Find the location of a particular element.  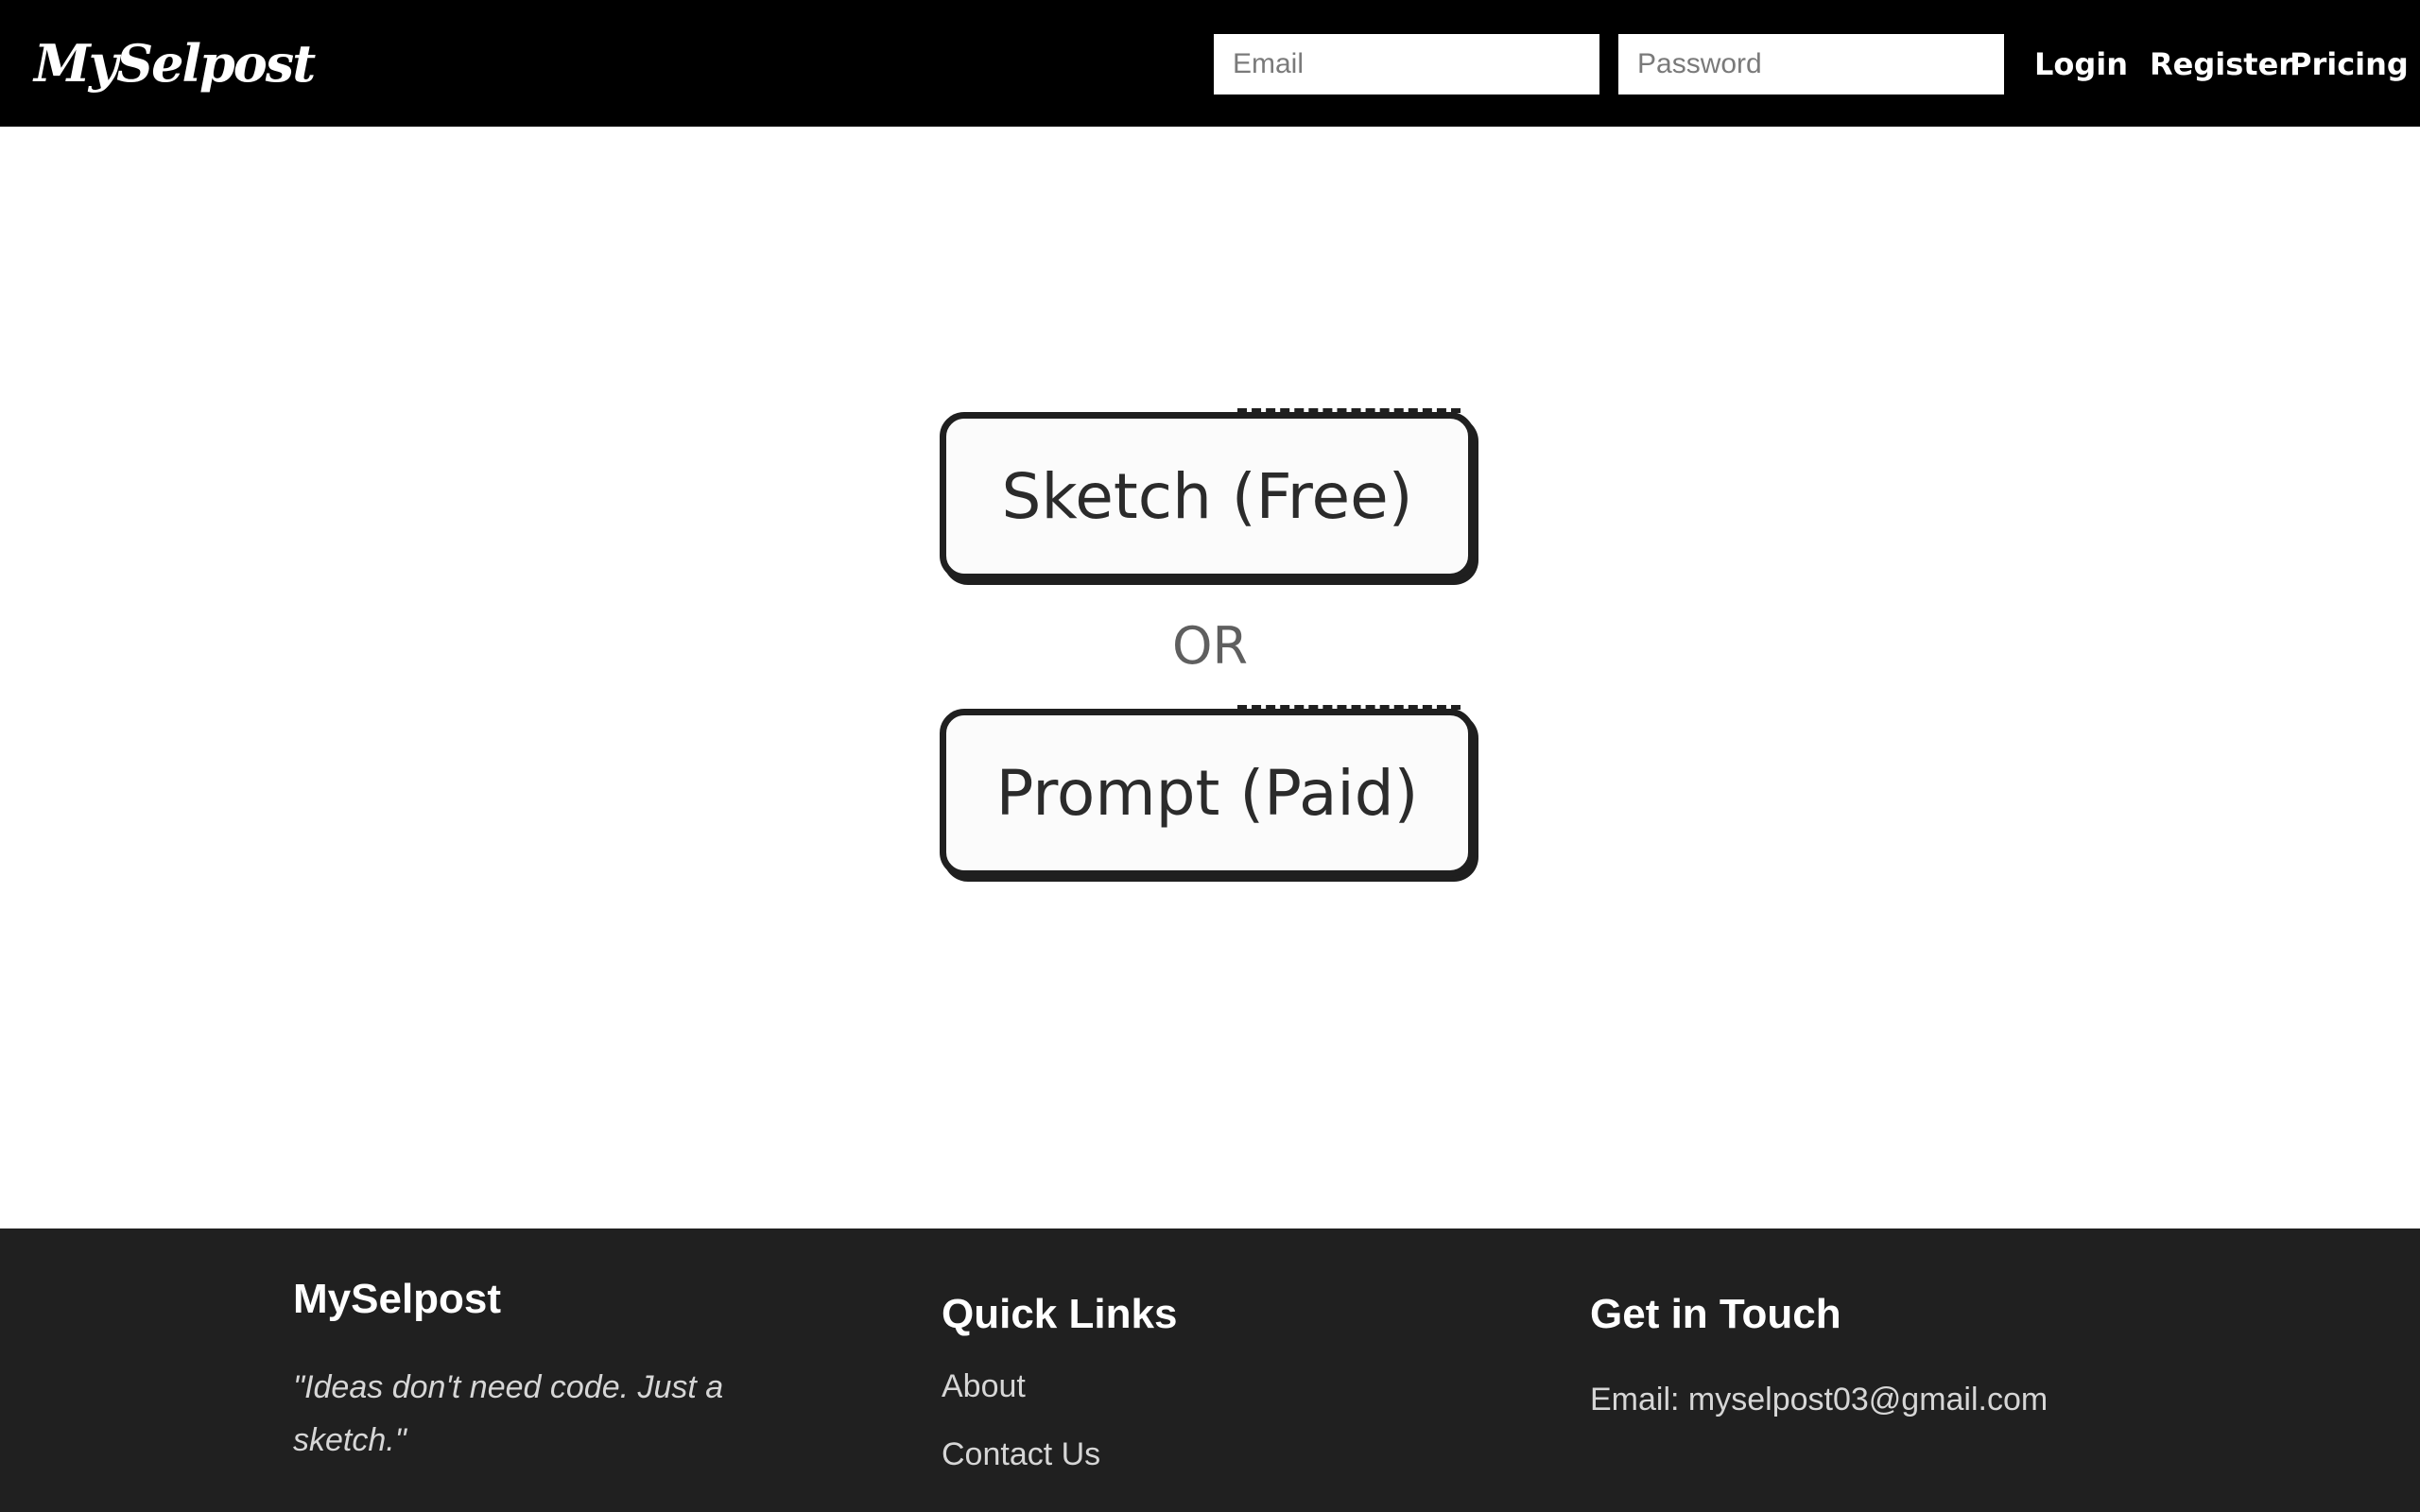

password-input is located at coordinates (1811, 64).